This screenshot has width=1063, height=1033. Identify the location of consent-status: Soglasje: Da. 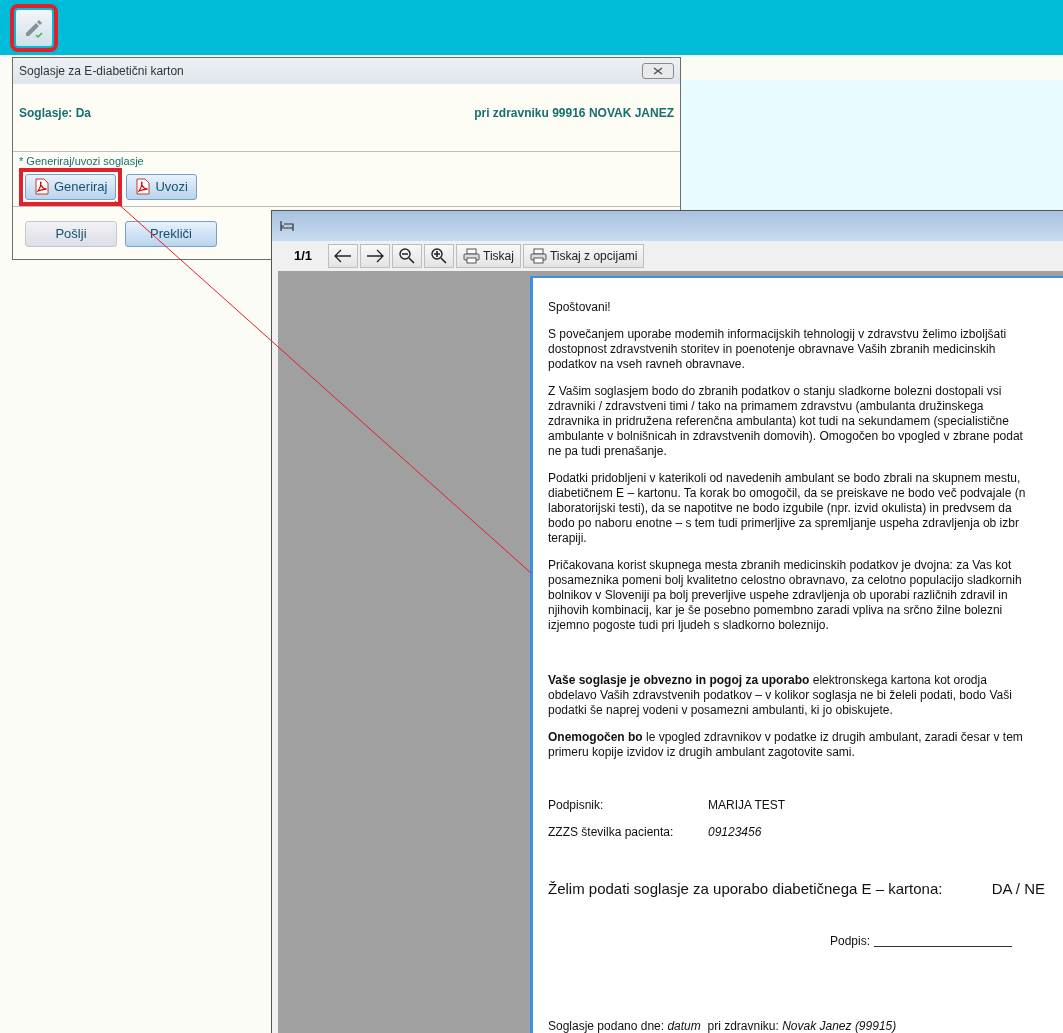
(55, 113).